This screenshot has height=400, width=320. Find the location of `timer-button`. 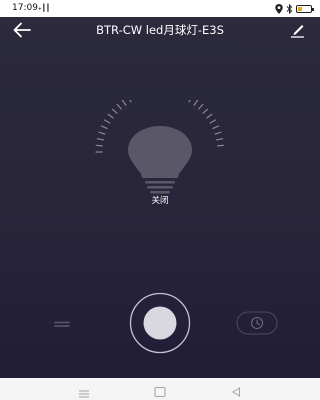

timer-button is located at coordinates (257, 323).